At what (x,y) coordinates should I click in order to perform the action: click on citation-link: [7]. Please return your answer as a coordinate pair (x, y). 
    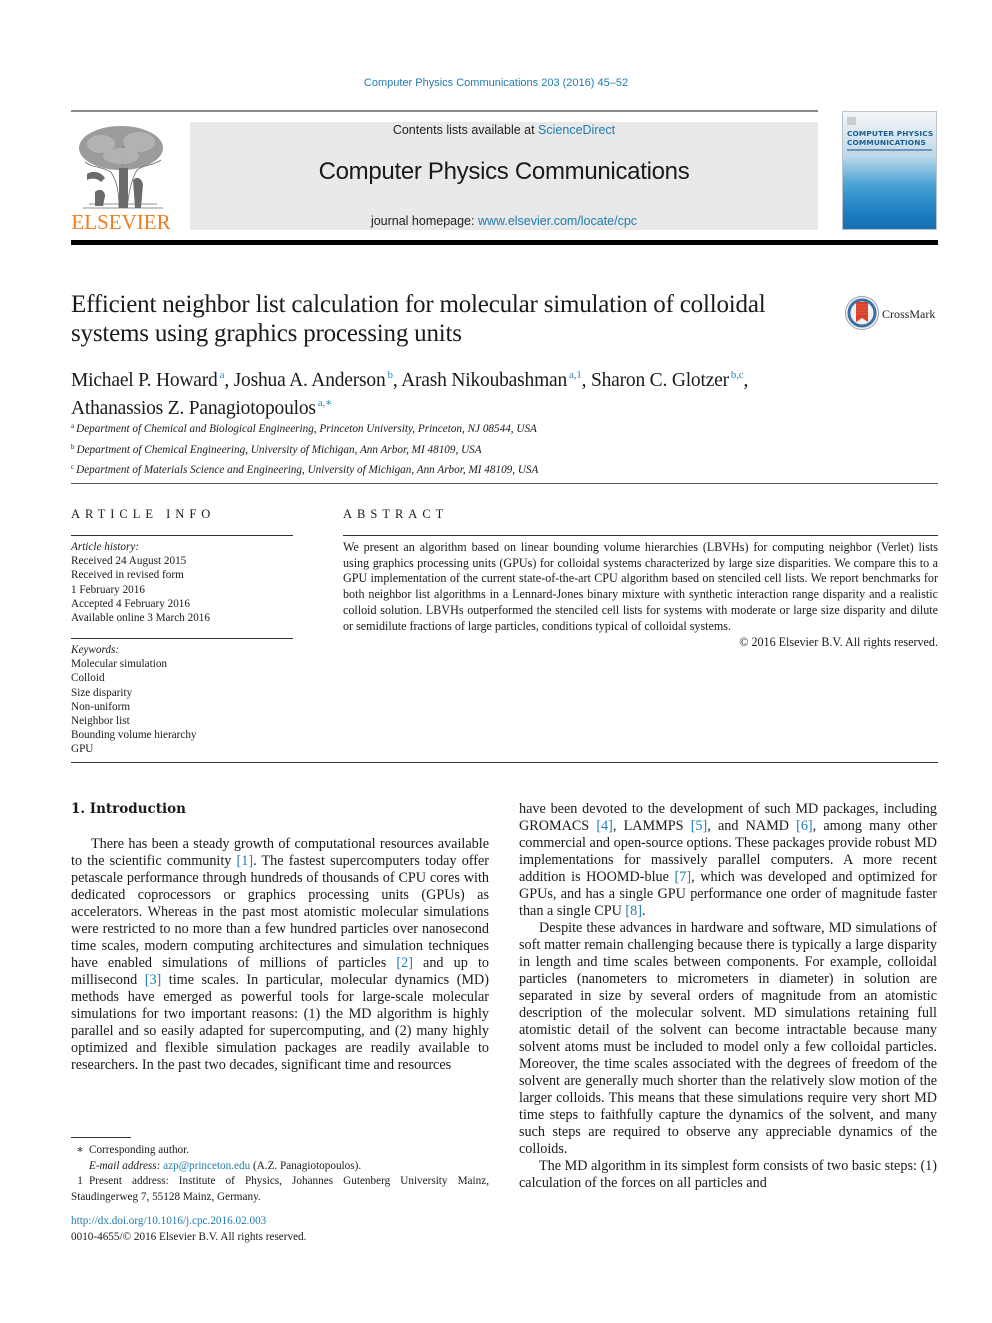
    Looking at the image, I should click on (683, 877).